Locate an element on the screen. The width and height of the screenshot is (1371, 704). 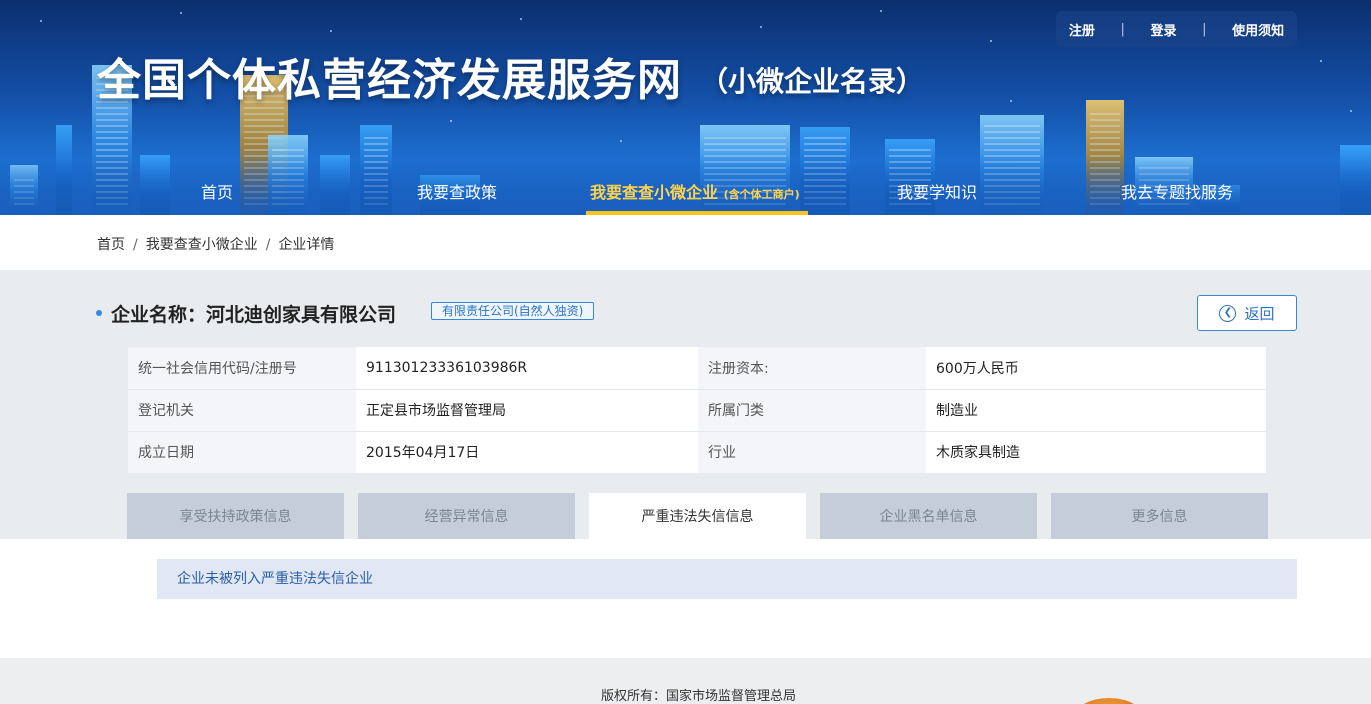
usage-notice-link: 使用须知 is located at coordinates (1258, 29).